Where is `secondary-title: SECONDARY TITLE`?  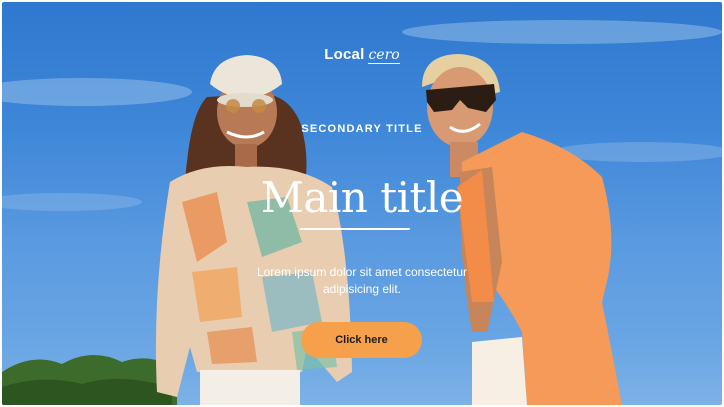 secondary-title: SECONDARY TITLE is located at coordinates (362, 129).